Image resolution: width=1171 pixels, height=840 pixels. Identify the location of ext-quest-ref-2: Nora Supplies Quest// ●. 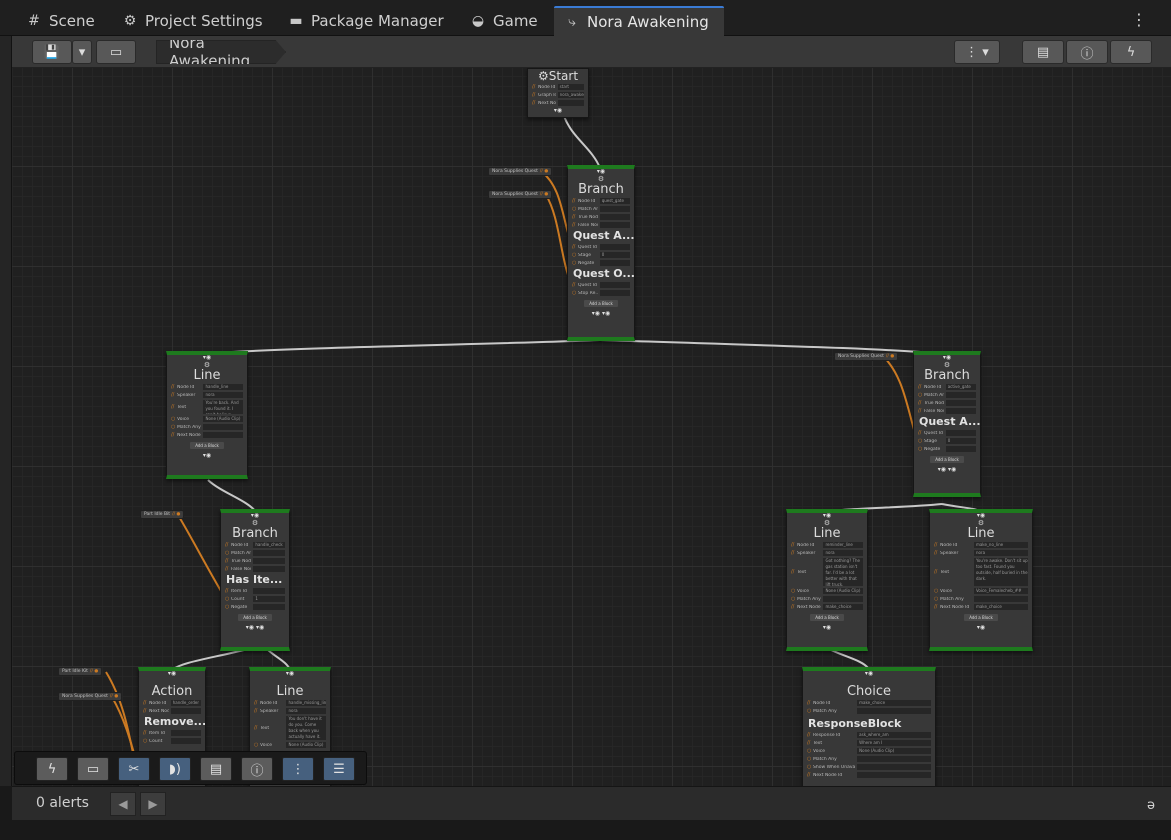
(520, 194).